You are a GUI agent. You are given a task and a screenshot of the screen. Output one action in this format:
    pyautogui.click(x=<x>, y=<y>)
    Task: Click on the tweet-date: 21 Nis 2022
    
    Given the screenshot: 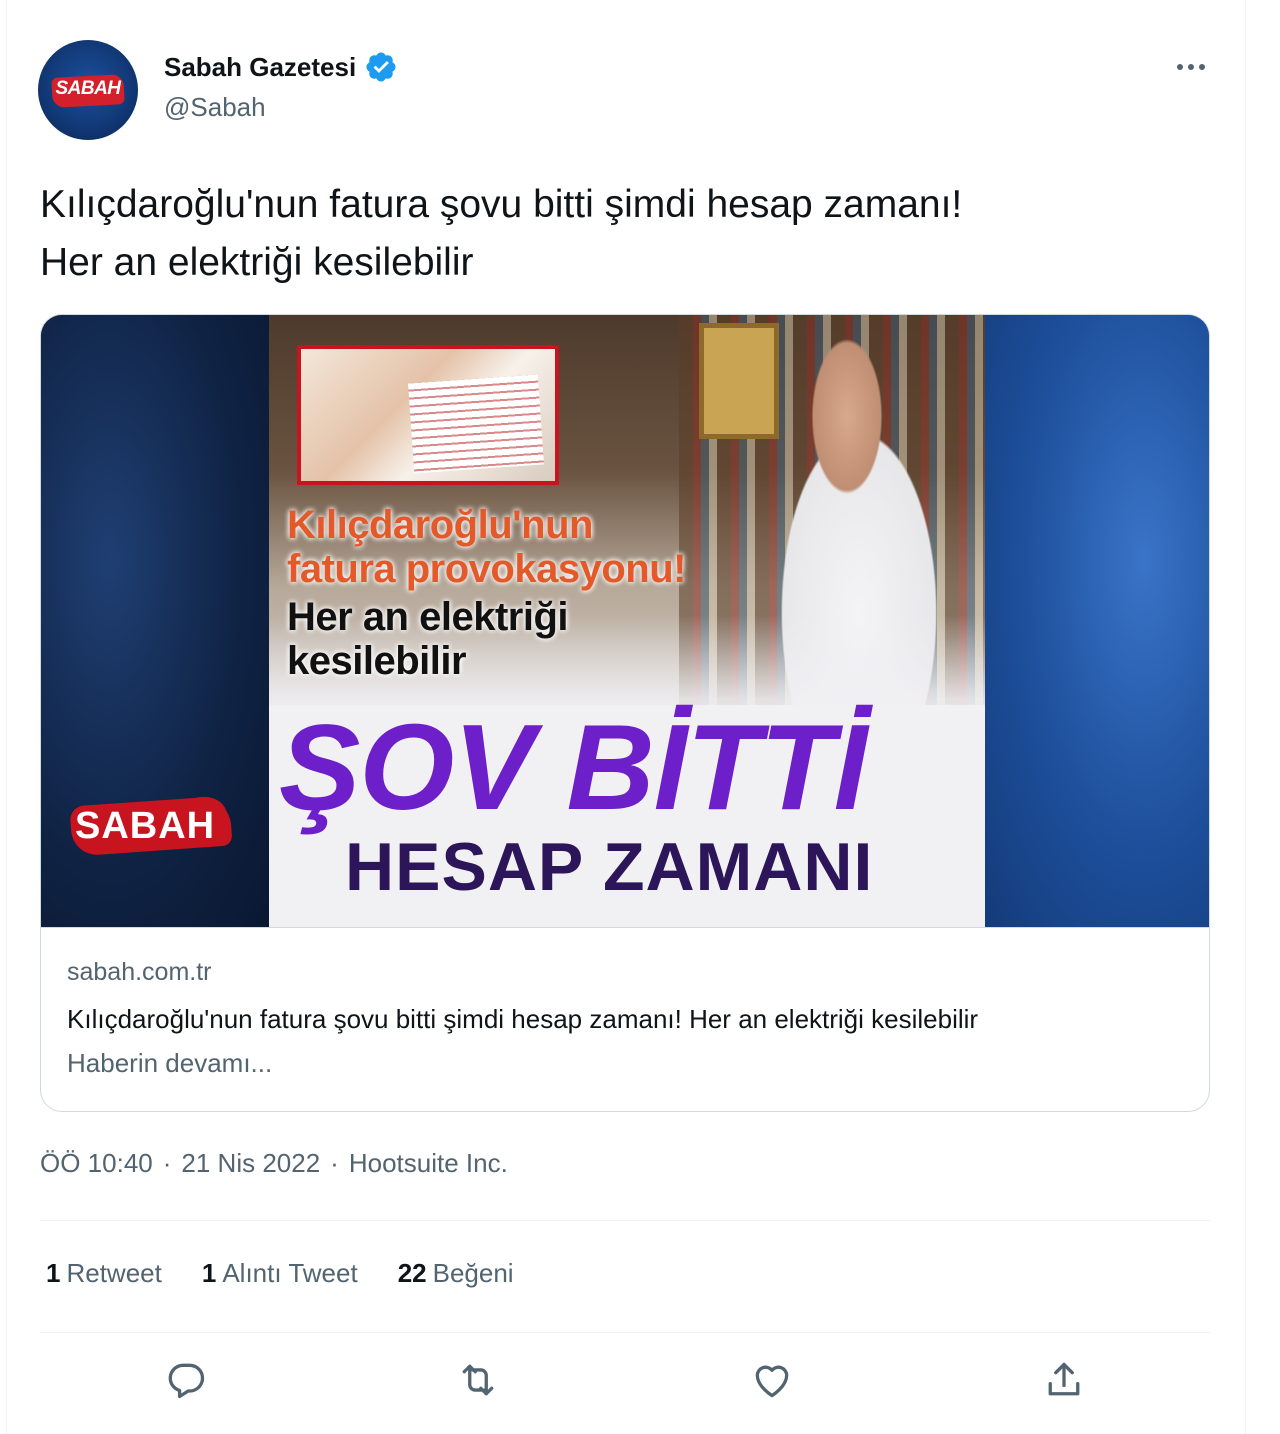 What is the action you would take?
    pyautogui.click(x=250, y=1163)
    